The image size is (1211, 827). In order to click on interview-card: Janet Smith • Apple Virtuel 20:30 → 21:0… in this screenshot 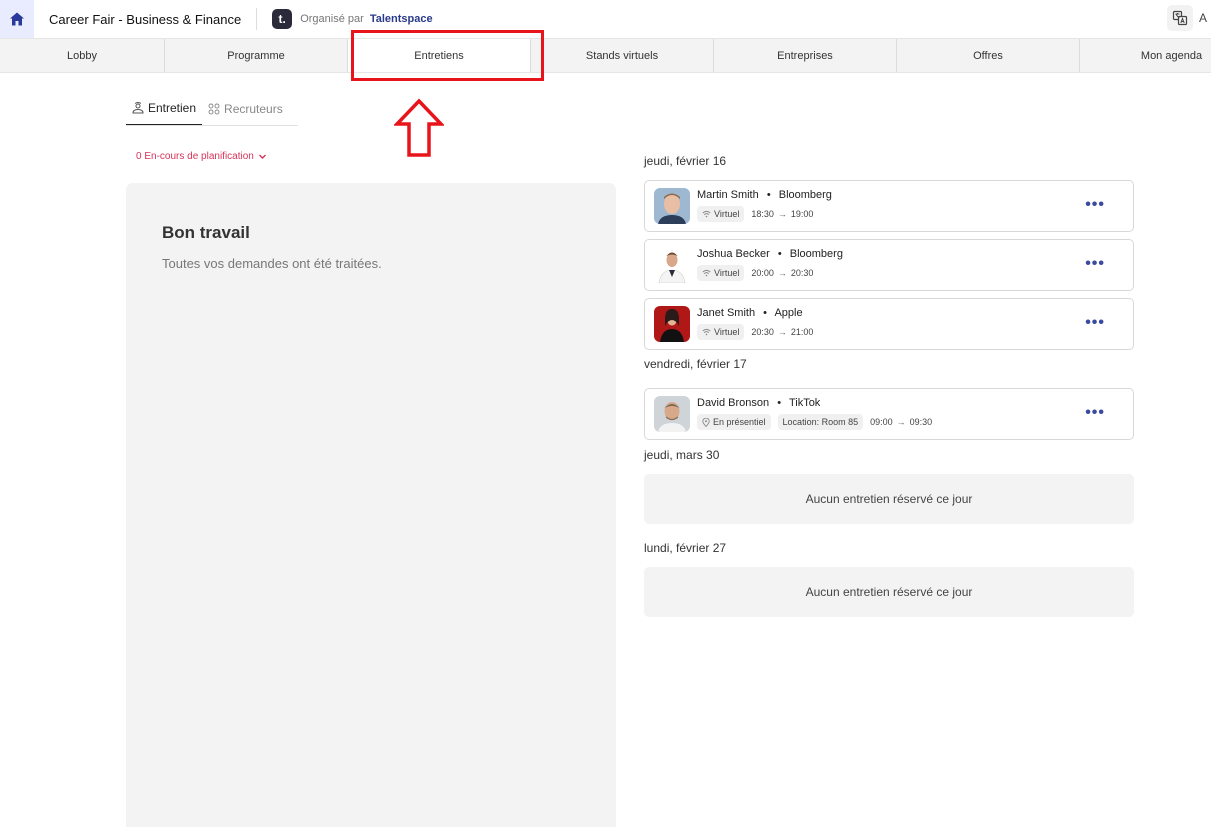, I will do `click(889, 324)`.